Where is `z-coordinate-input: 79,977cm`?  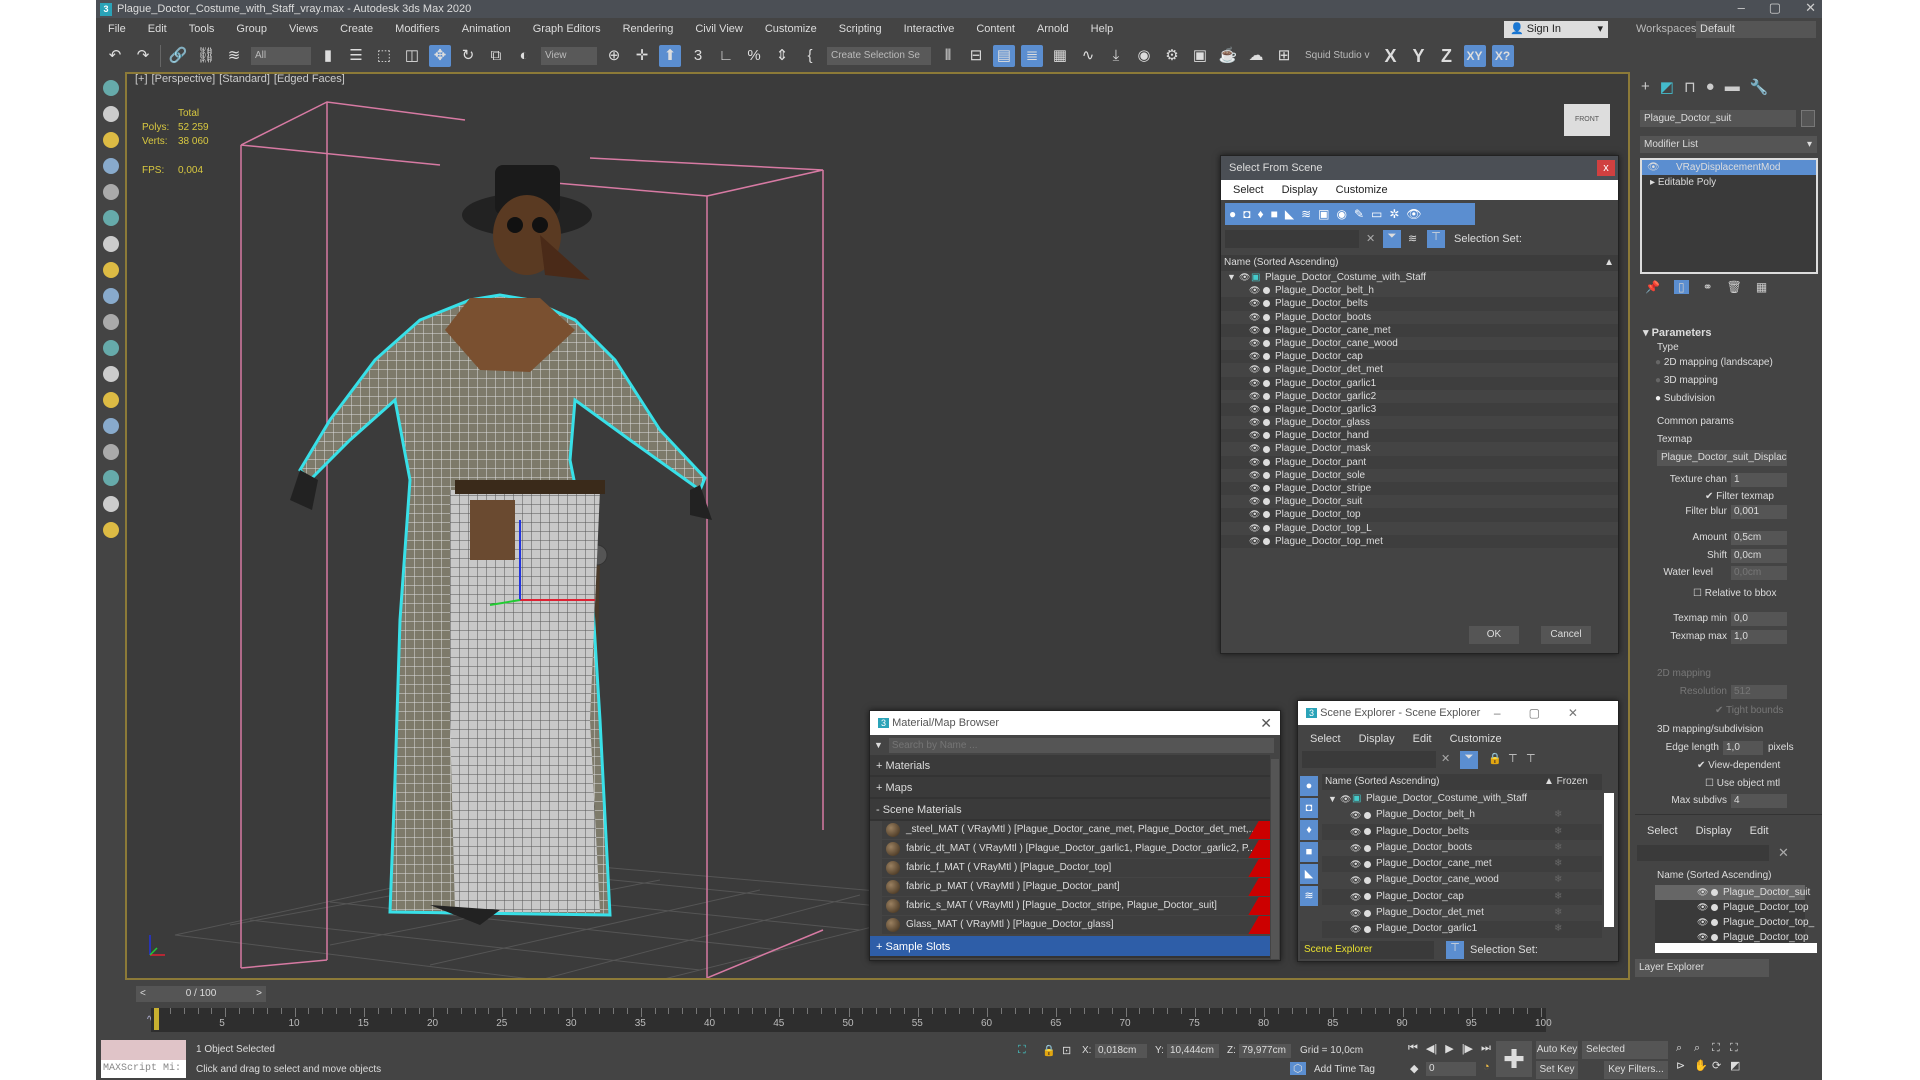 z-coordinate-input: 79,977cm is located at coordinates (1265, 1051).